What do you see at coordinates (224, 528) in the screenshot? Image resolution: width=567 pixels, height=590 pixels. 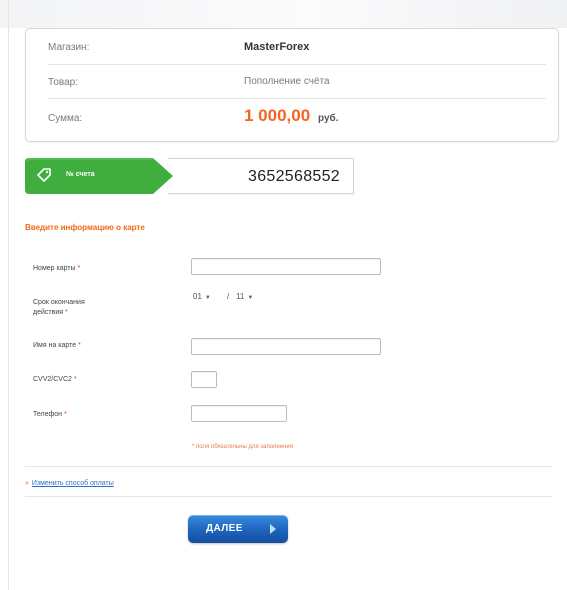 I see `next-button-label: ДАЛЕЕ` at bounding box center [224, 528].